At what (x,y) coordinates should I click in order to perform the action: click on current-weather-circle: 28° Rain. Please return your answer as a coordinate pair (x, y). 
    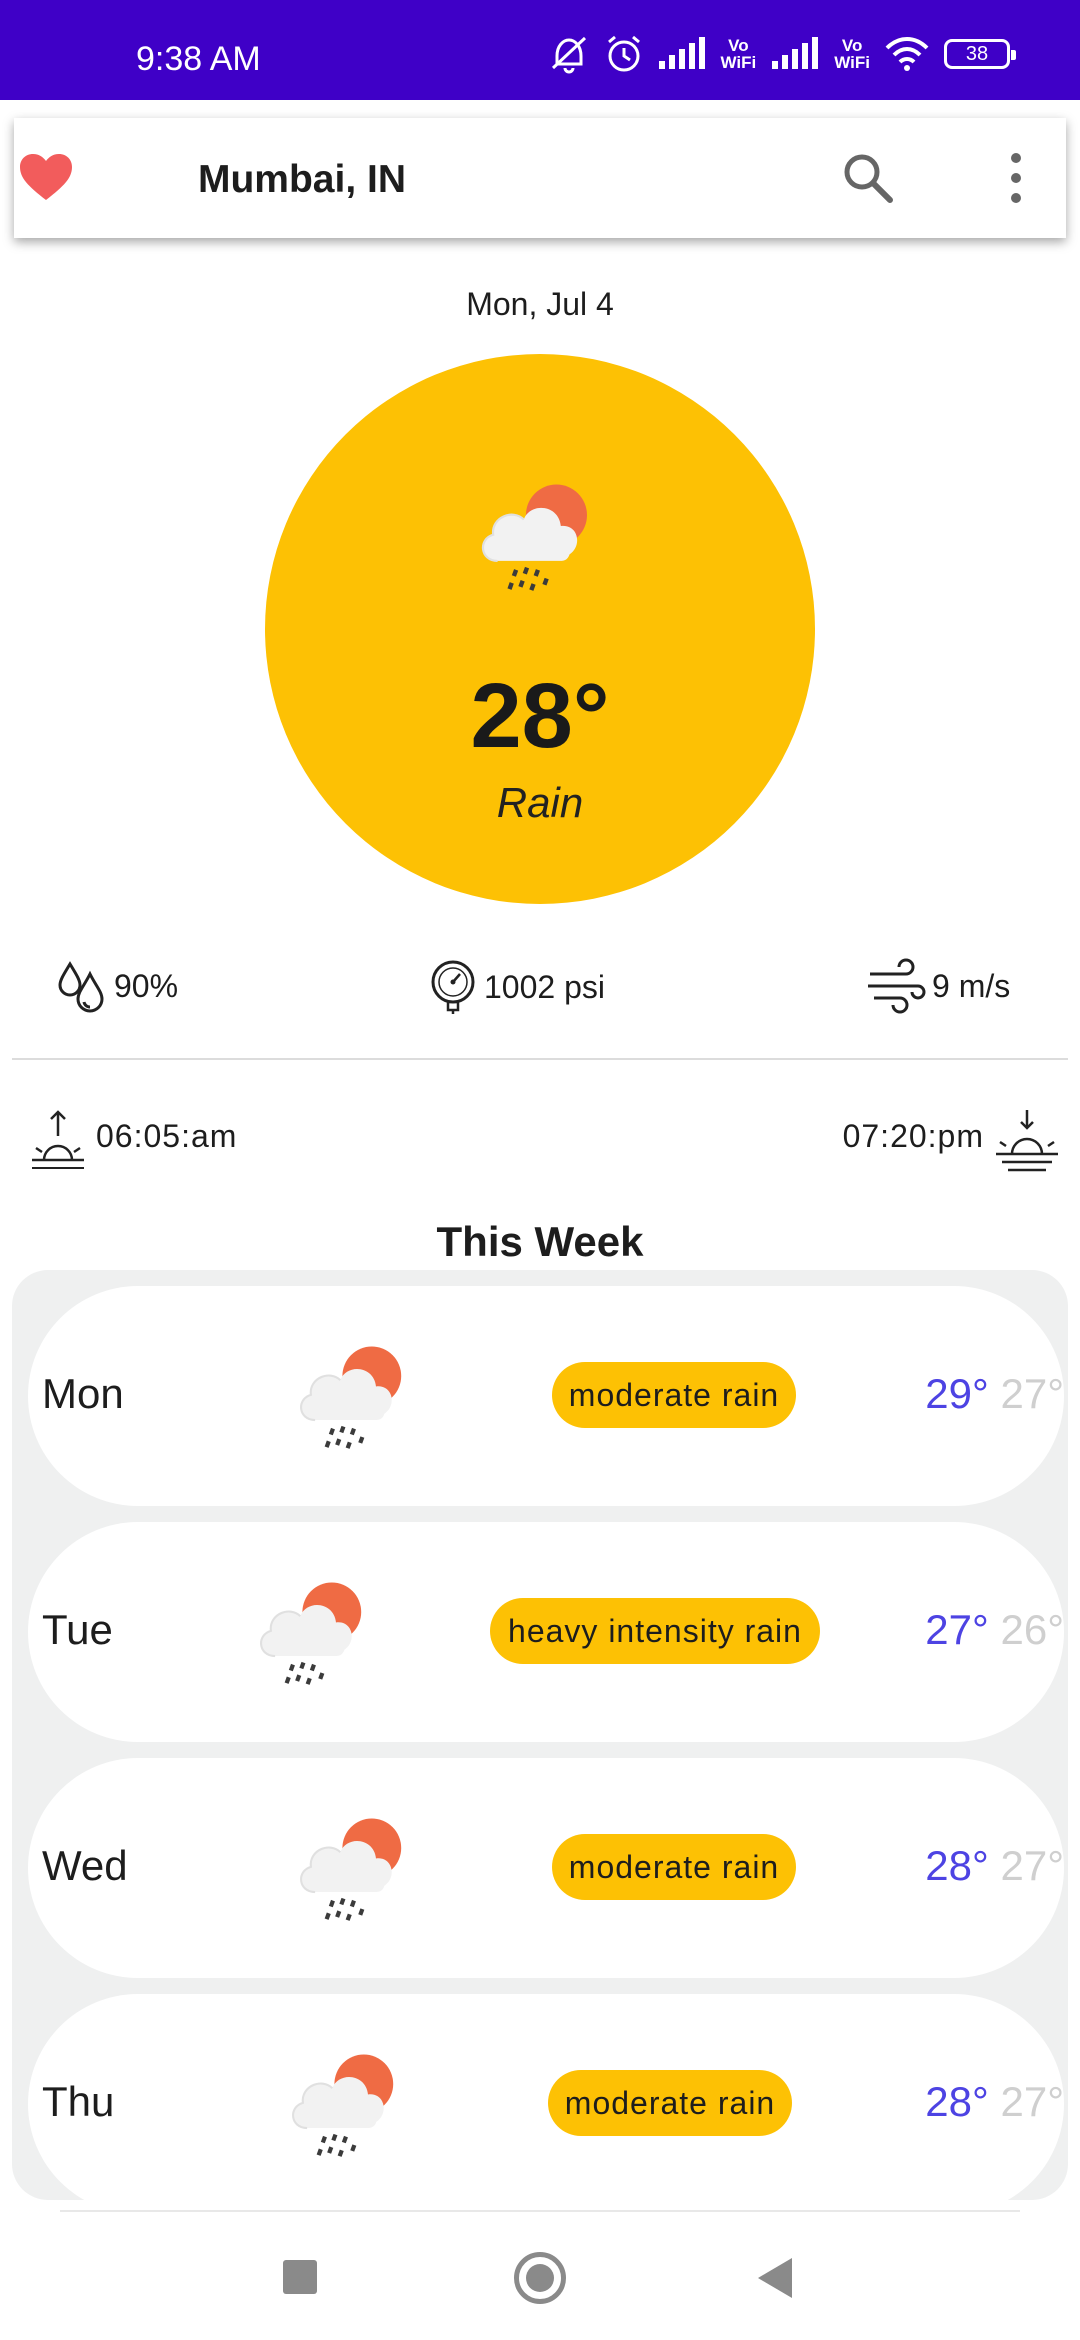
    Looking at the image, I should click on (540, 629).